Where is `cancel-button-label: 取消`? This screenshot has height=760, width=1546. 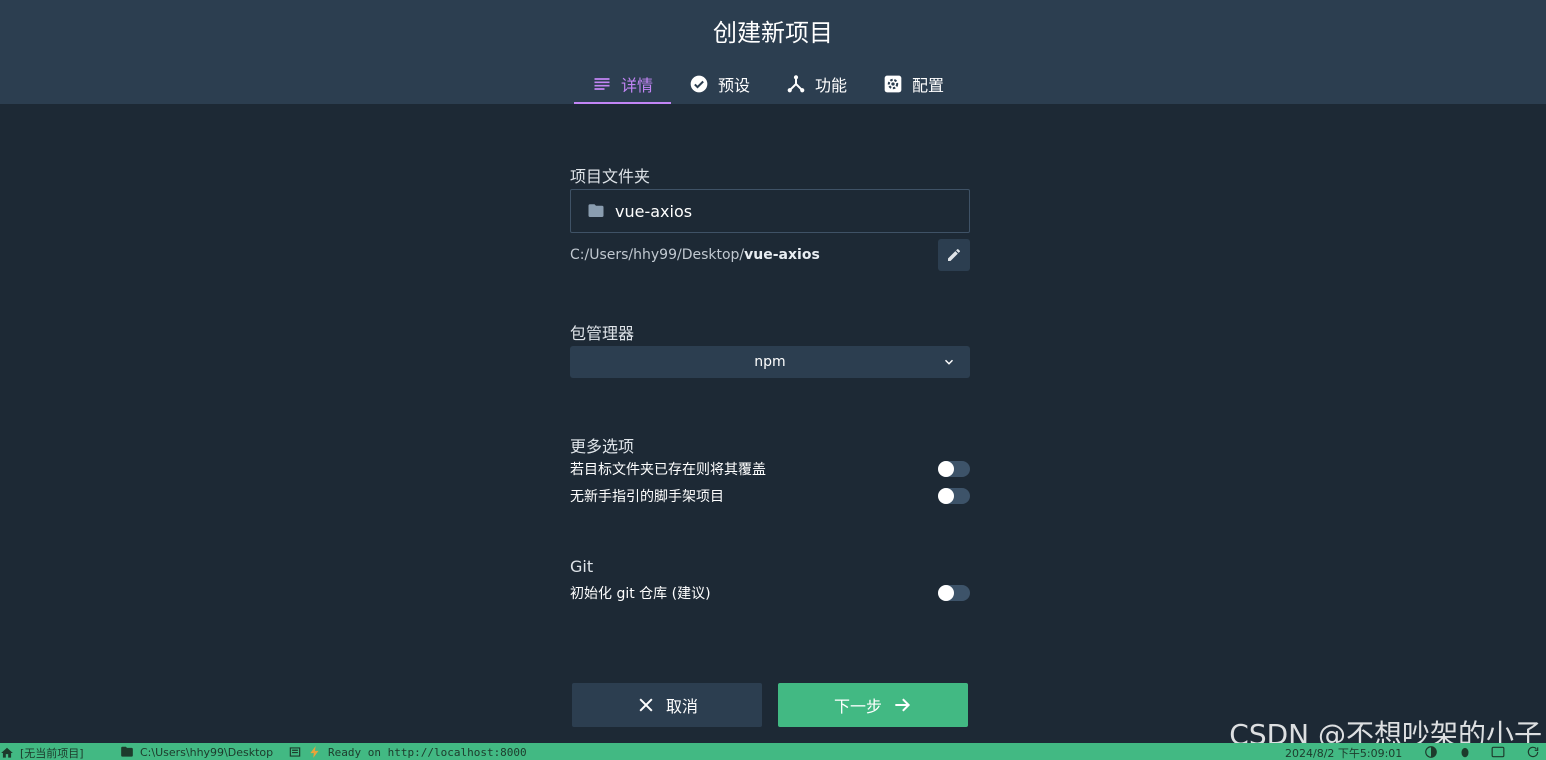
cancel-button-label: 取消 is located at coordinates (681, 706).